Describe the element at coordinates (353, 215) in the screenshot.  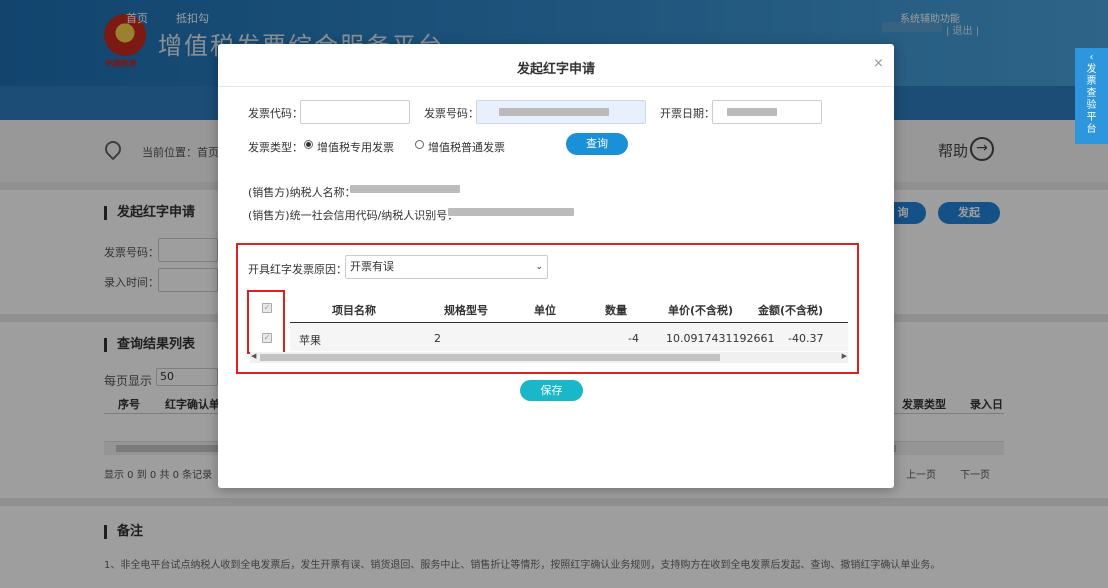
I see `seller-id-label: (销售方)统一社会信用代码/纳税人识别号：` at that location.